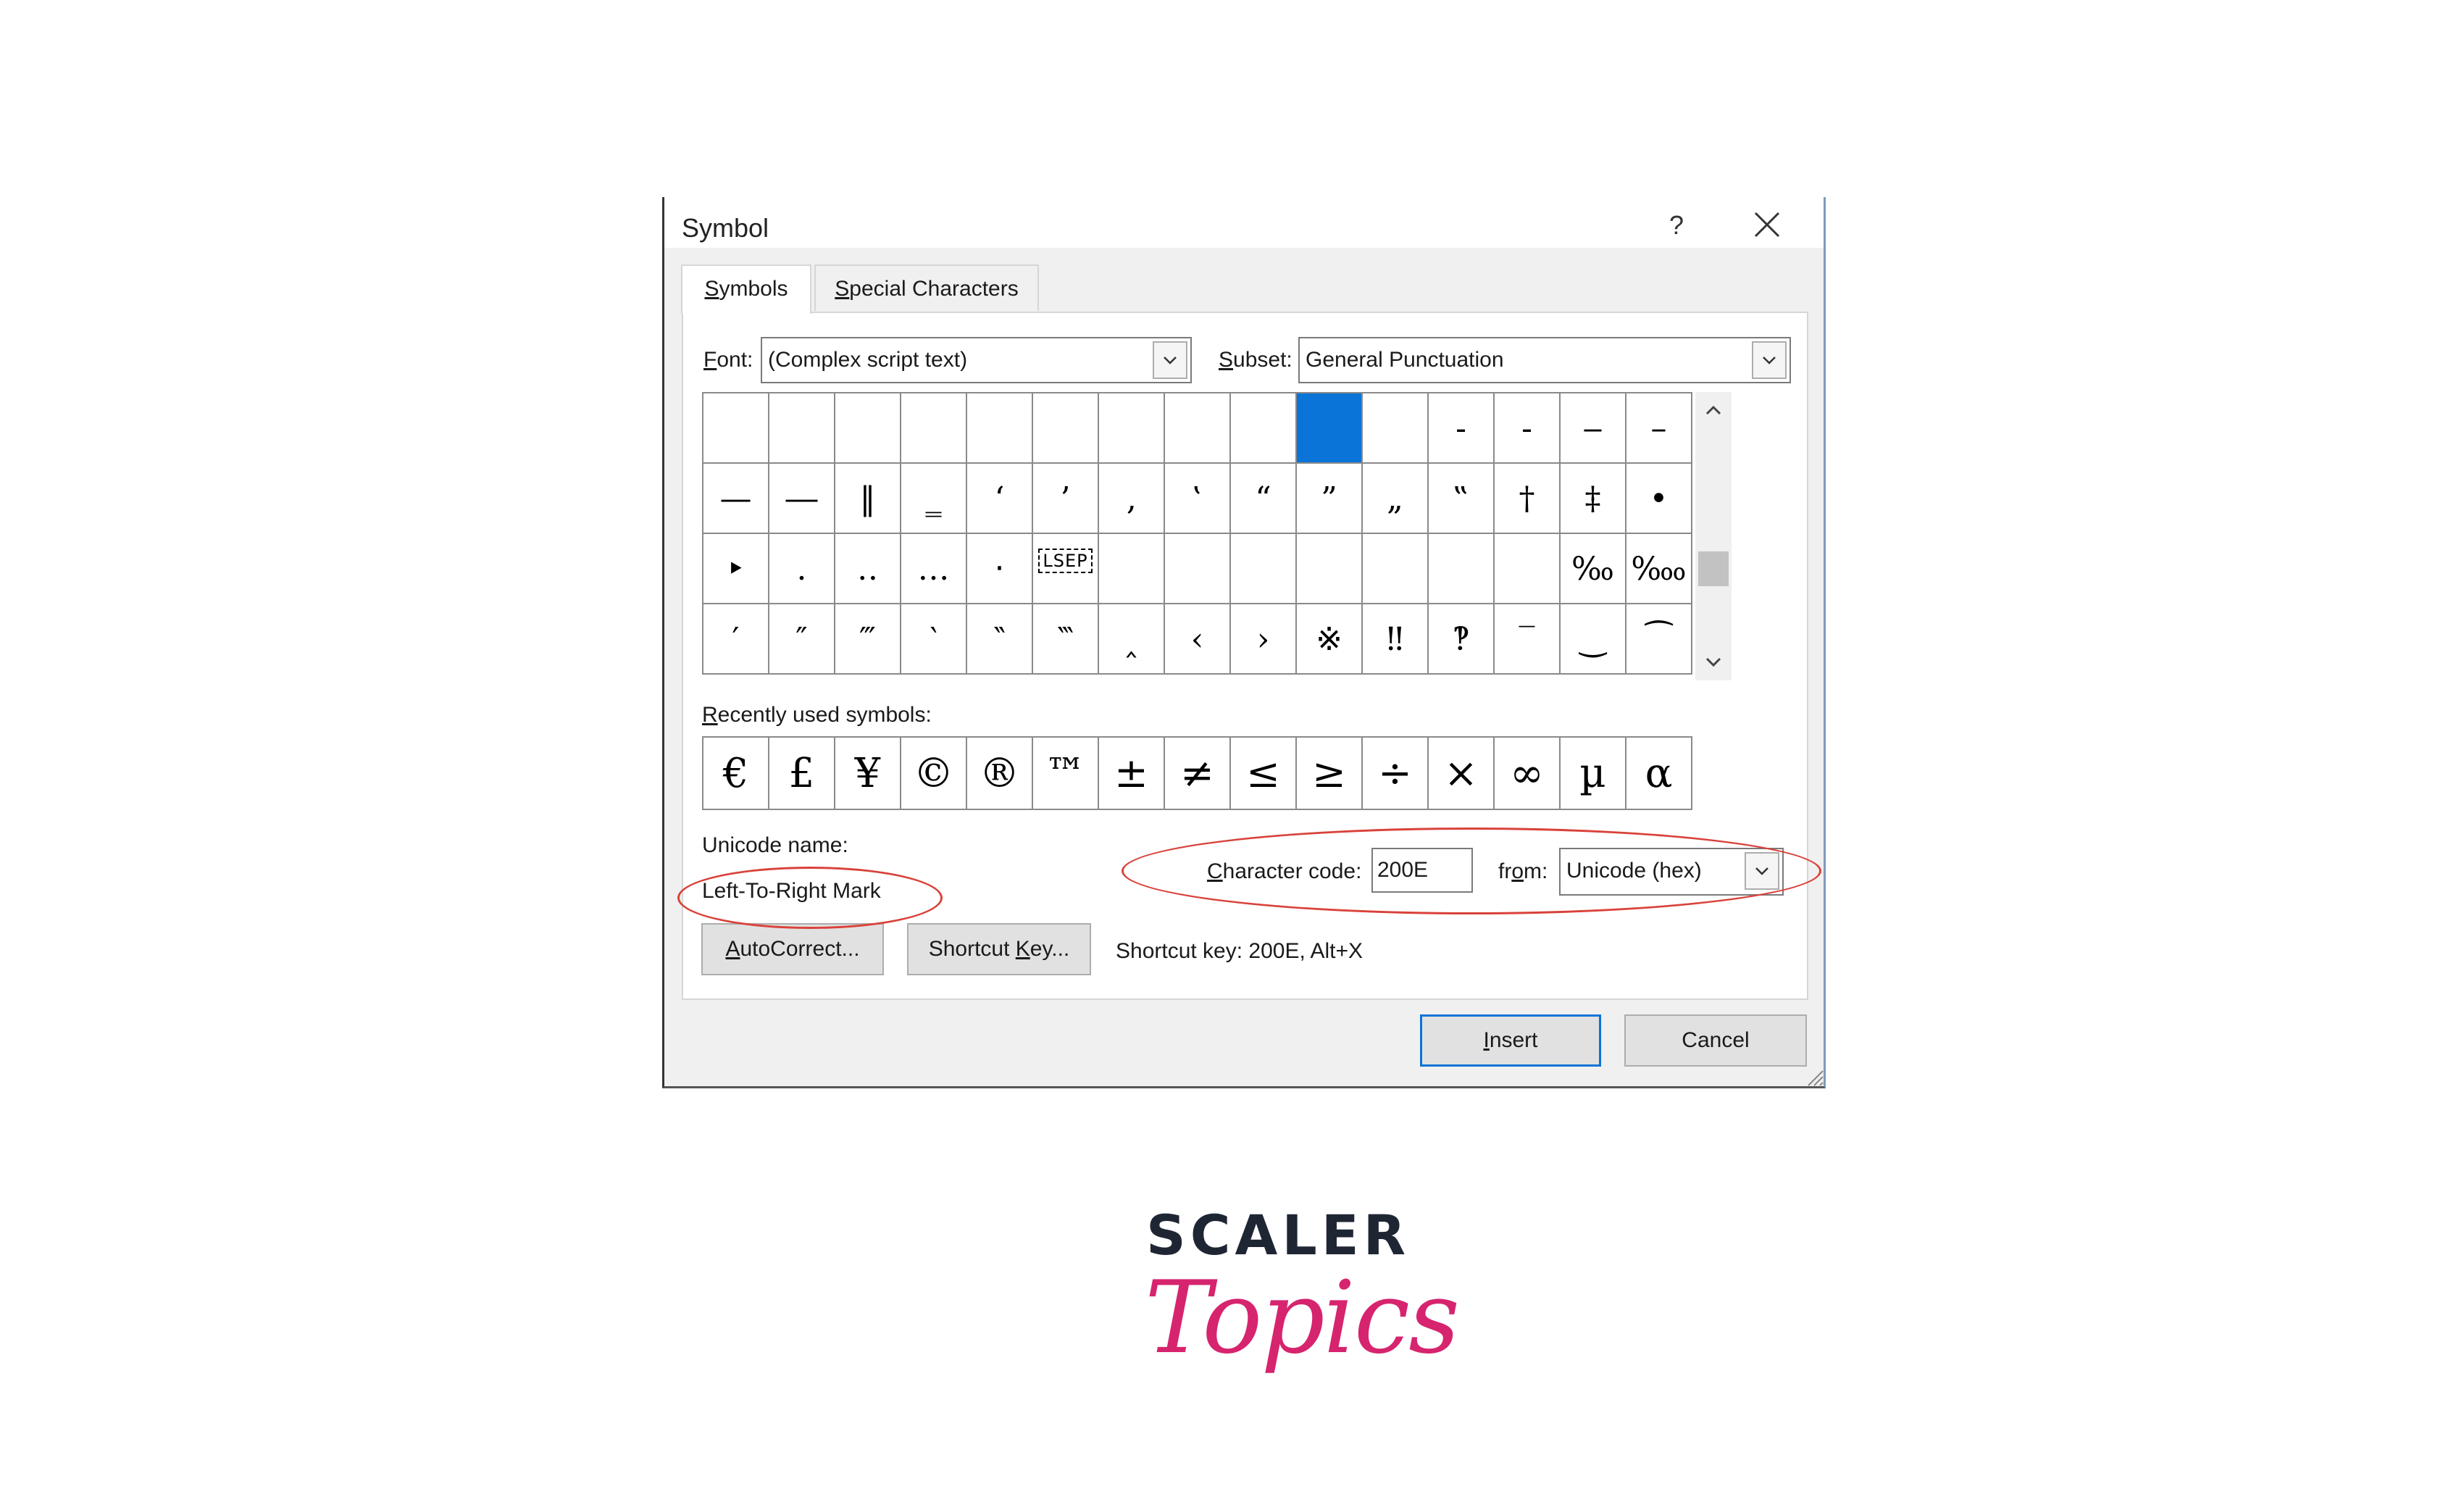 The height and width of the screenshot is (1505, 2464). Describe the element at coordinates (802, 639) in the screenshot. I see `symbol-cell: ″` at that location.